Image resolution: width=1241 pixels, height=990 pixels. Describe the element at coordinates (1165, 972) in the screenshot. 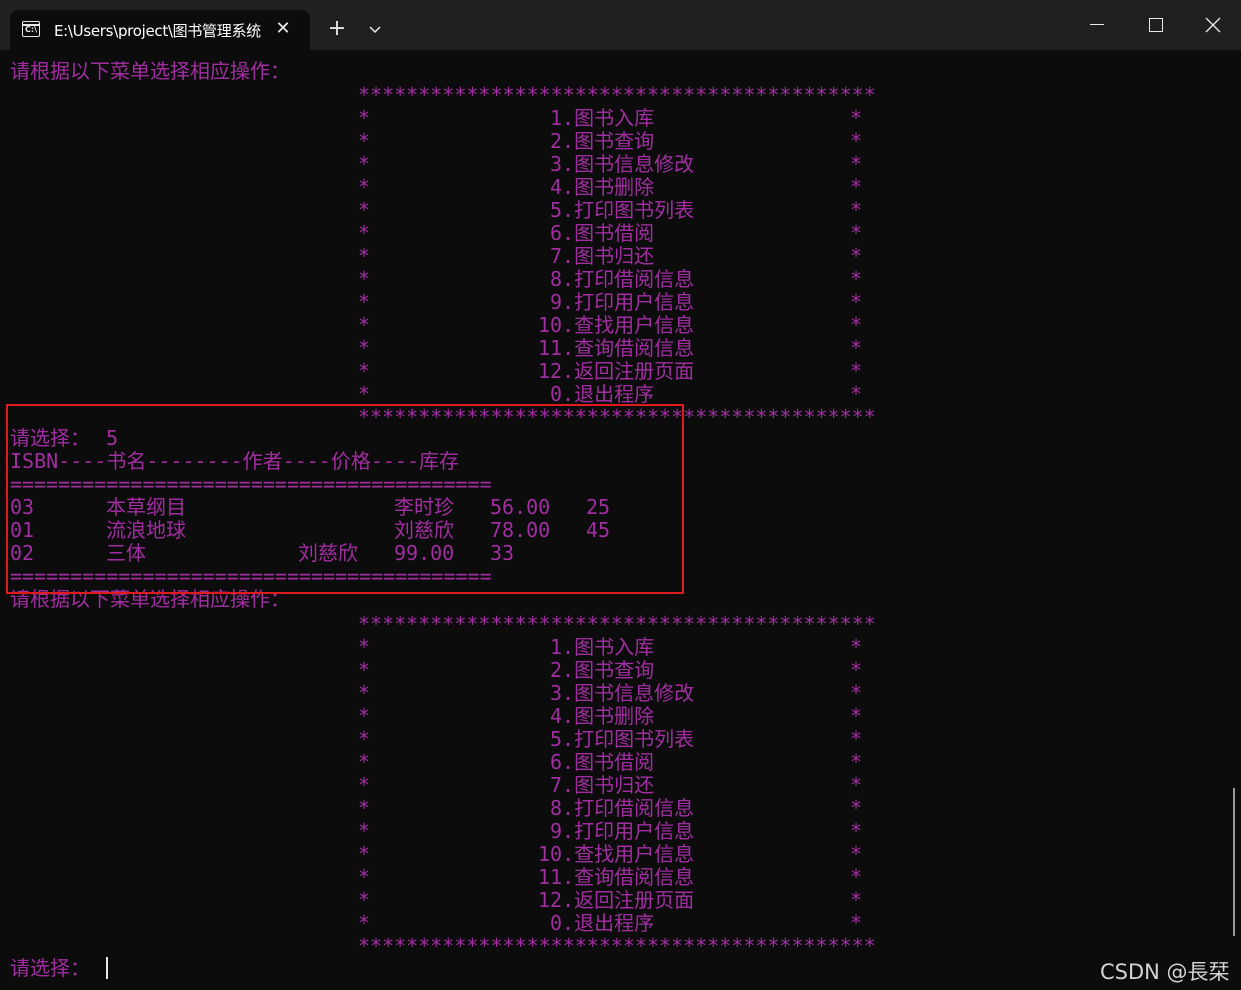

I see `watermark: CSDN @長栞` at that location.